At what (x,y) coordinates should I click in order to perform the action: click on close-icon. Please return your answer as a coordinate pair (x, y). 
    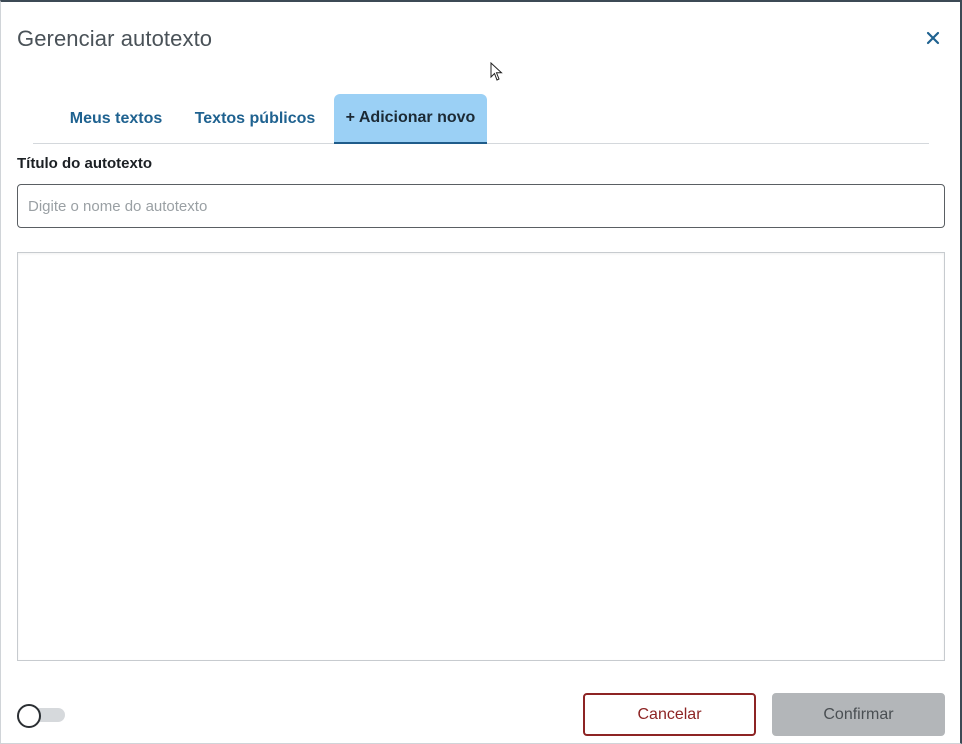
    Looking at the image, I should click on (933, 38).